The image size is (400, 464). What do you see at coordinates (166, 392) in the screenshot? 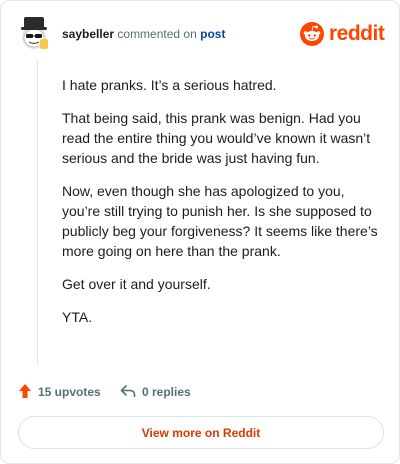
I see `replies-label: 0 replies` at bounding box center [166, 392].